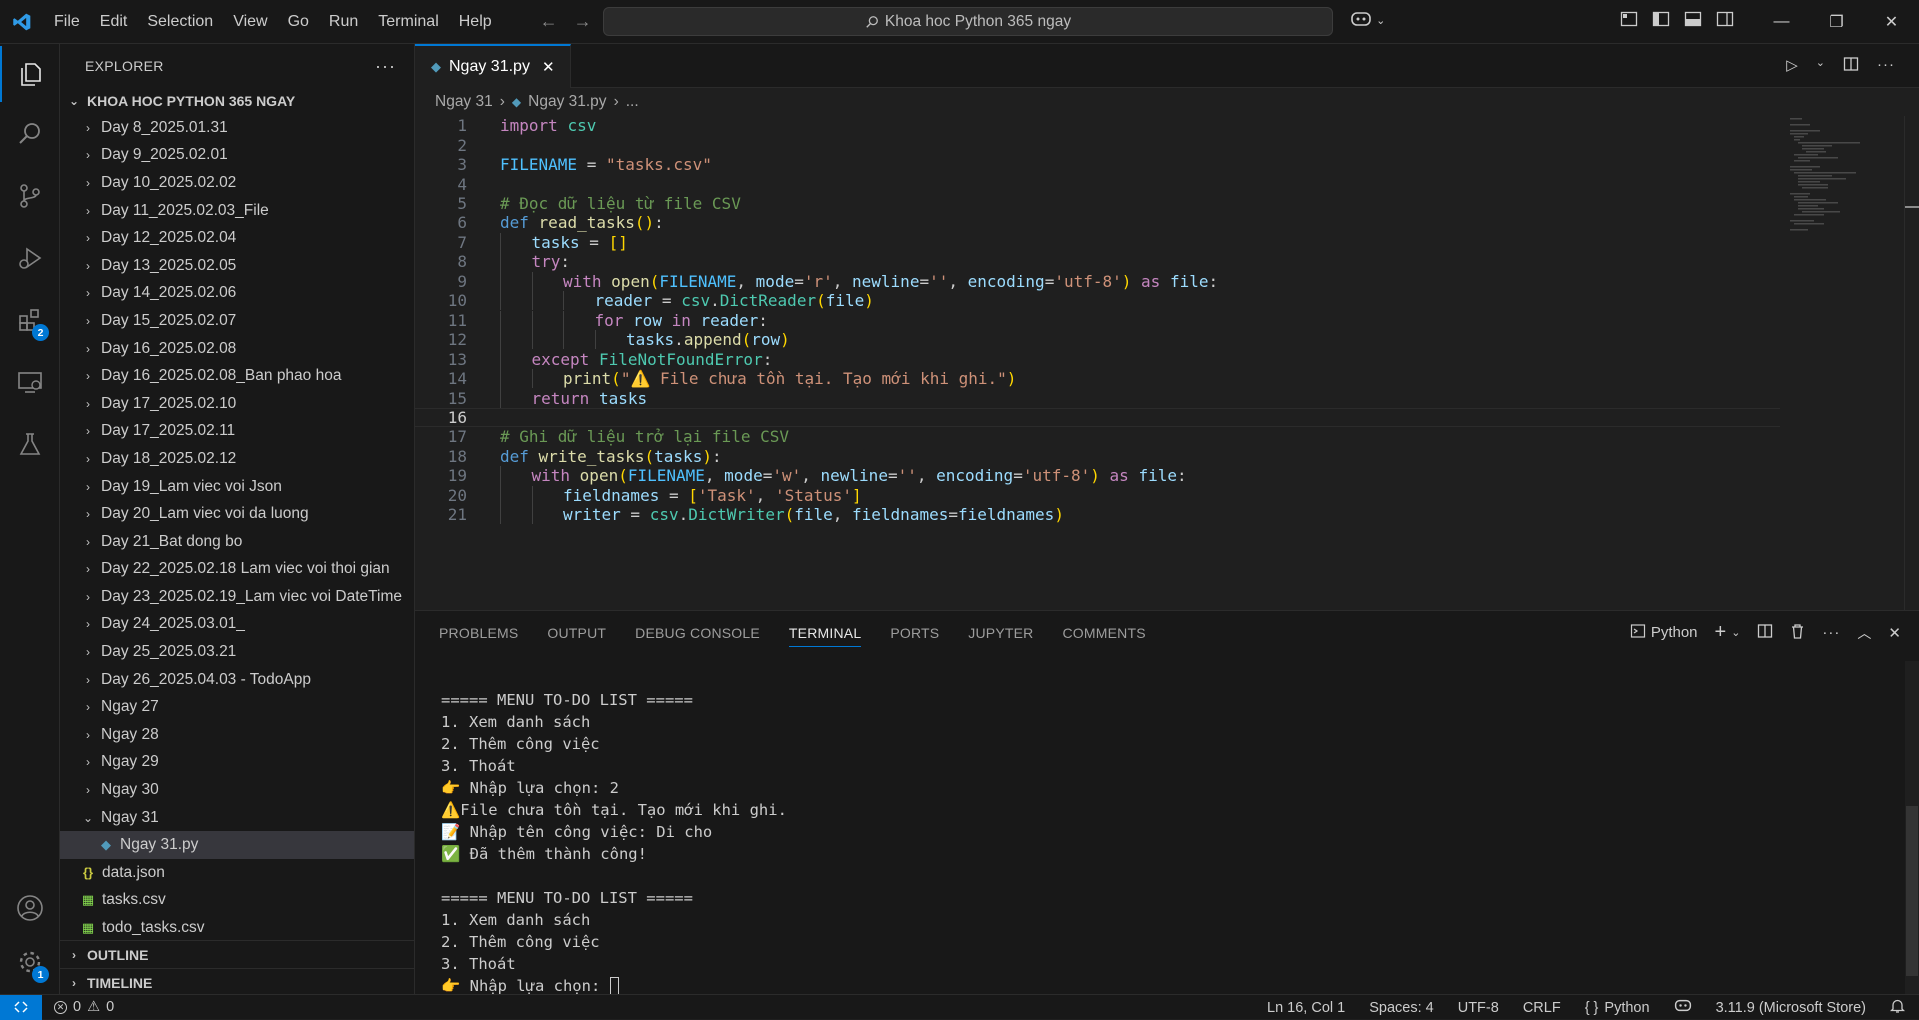  Describe the element at coordinates (1797, 633) in the screenshot. I see `trash-icon` at that location.